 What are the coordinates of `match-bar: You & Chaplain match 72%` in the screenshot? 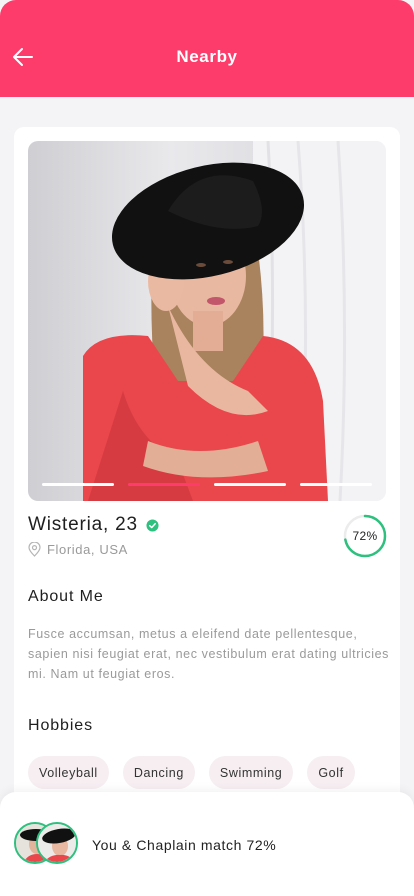 It's located at (207, 844).